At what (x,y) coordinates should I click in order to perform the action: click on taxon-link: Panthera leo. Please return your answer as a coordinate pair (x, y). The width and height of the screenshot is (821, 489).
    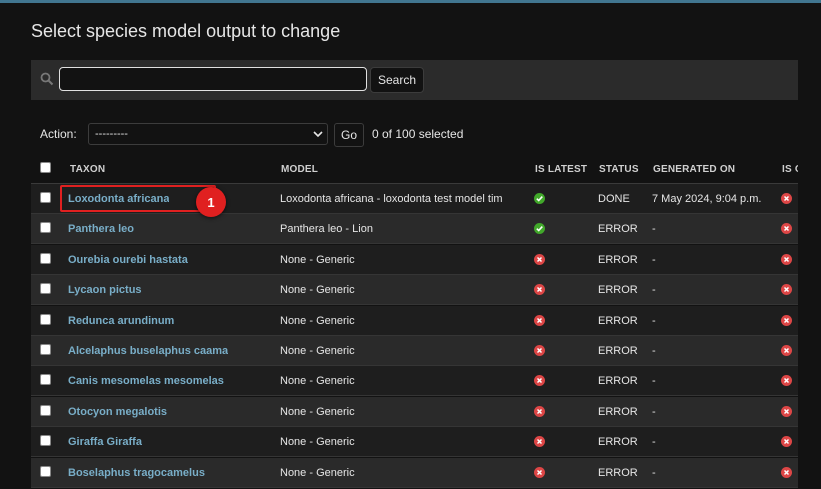
    Looking at the image, I should click on (101, 229).